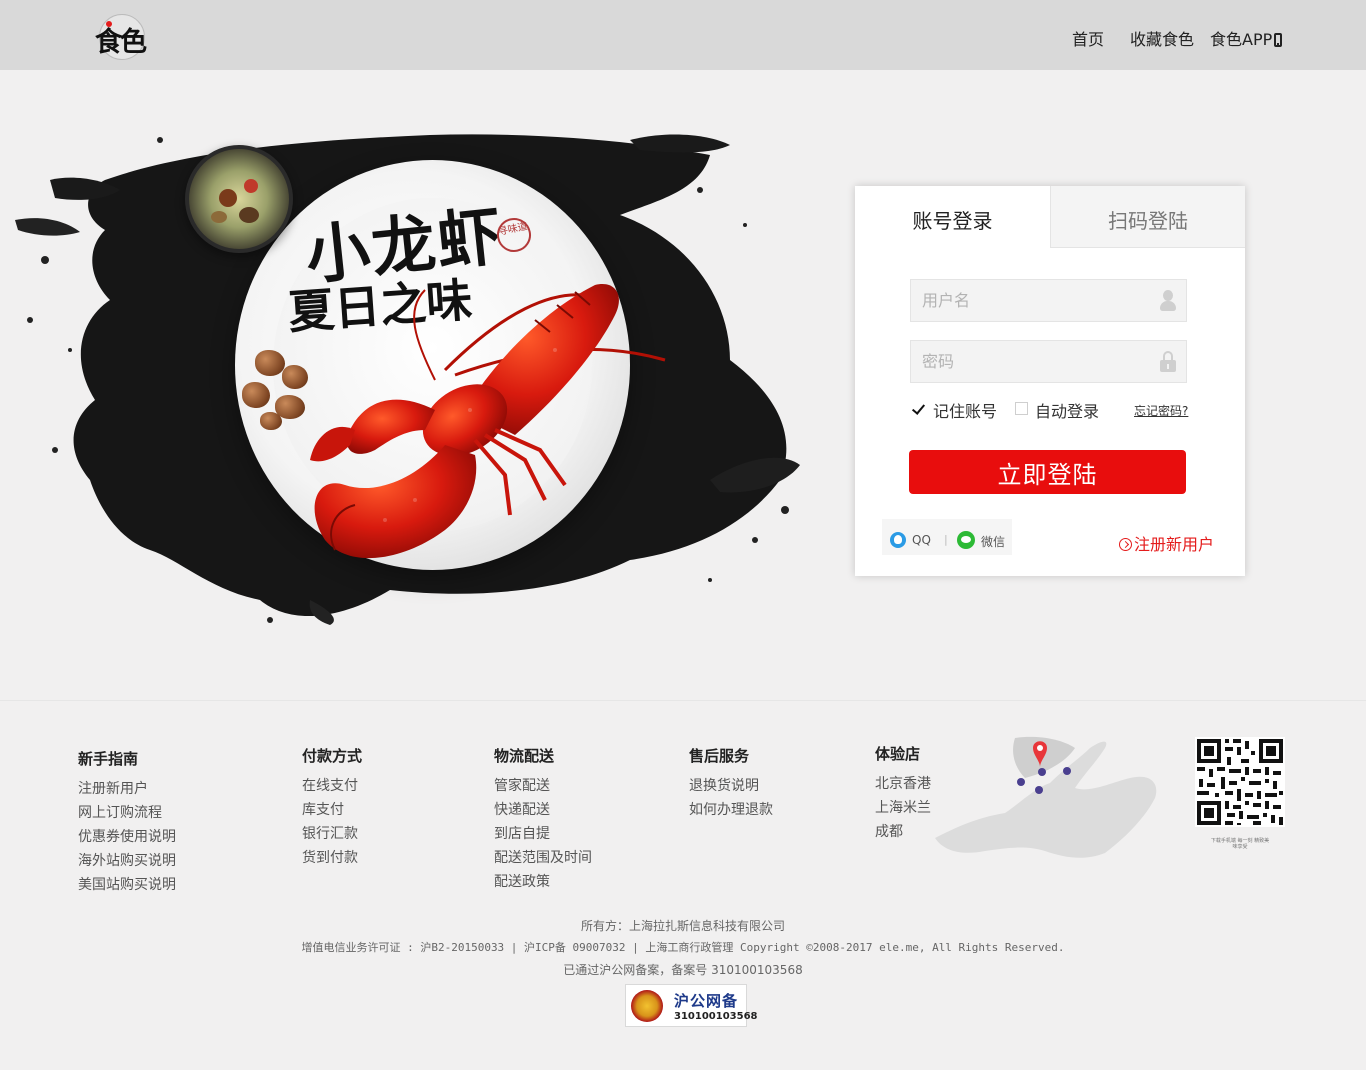 The width and height of the screenshot is (1366, 1070). Describe the element at coordinates (952, 217) in the screenshot. I see `tab-account-login: 账号登录` at that location.